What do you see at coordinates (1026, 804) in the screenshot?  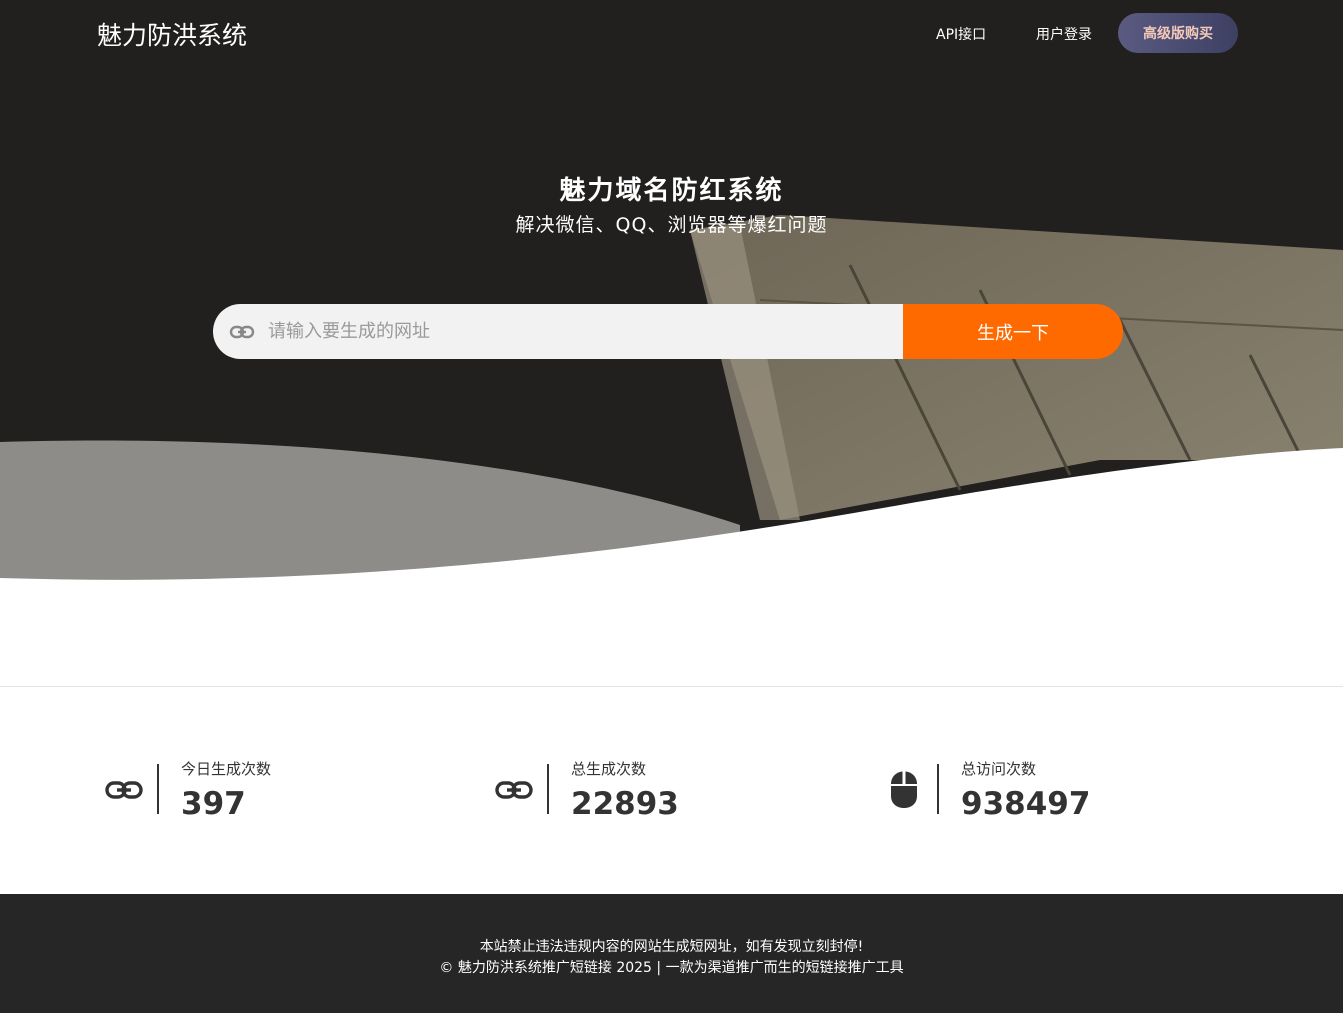 I see `stat-value: 938497` at bounding box center [1026, 804].